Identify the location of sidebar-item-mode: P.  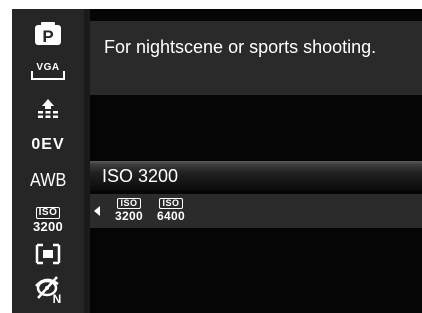
(48, 36).